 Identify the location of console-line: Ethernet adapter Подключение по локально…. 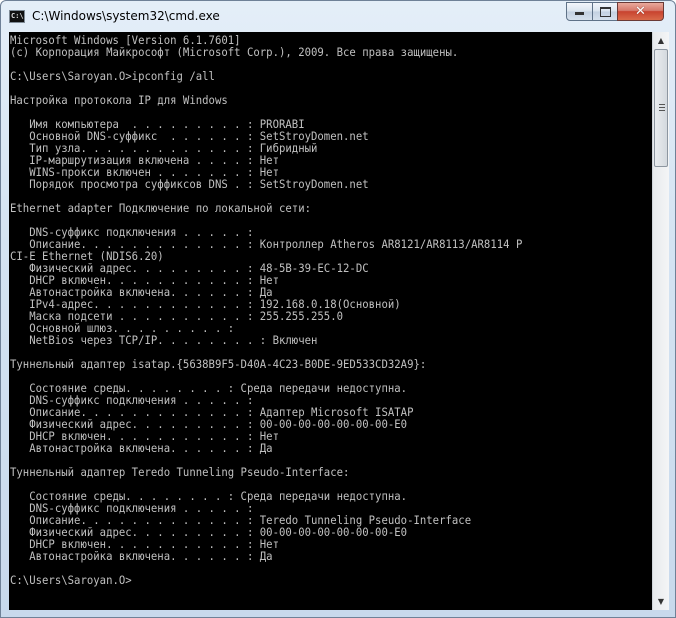
(161, 208).